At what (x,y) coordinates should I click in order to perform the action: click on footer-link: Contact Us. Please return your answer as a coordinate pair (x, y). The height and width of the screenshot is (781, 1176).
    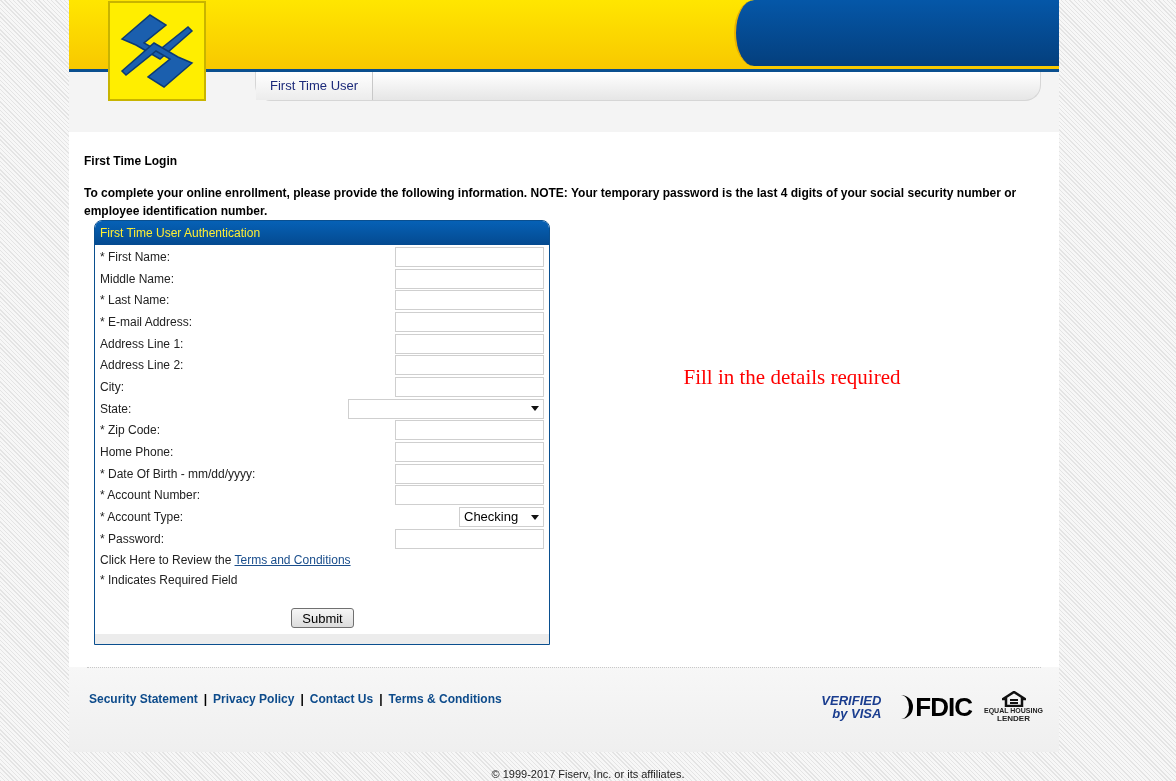
    Looking at the image, I should click on (341, 698).